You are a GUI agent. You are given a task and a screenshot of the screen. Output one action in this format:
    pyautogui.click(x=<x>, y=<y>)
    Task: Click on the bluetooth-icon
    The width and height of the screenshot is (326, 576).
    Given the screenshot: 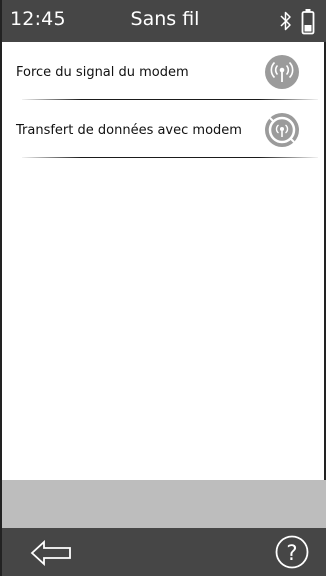 What is the action you would take?
    pyautogui.click(x=285, y=21)
    